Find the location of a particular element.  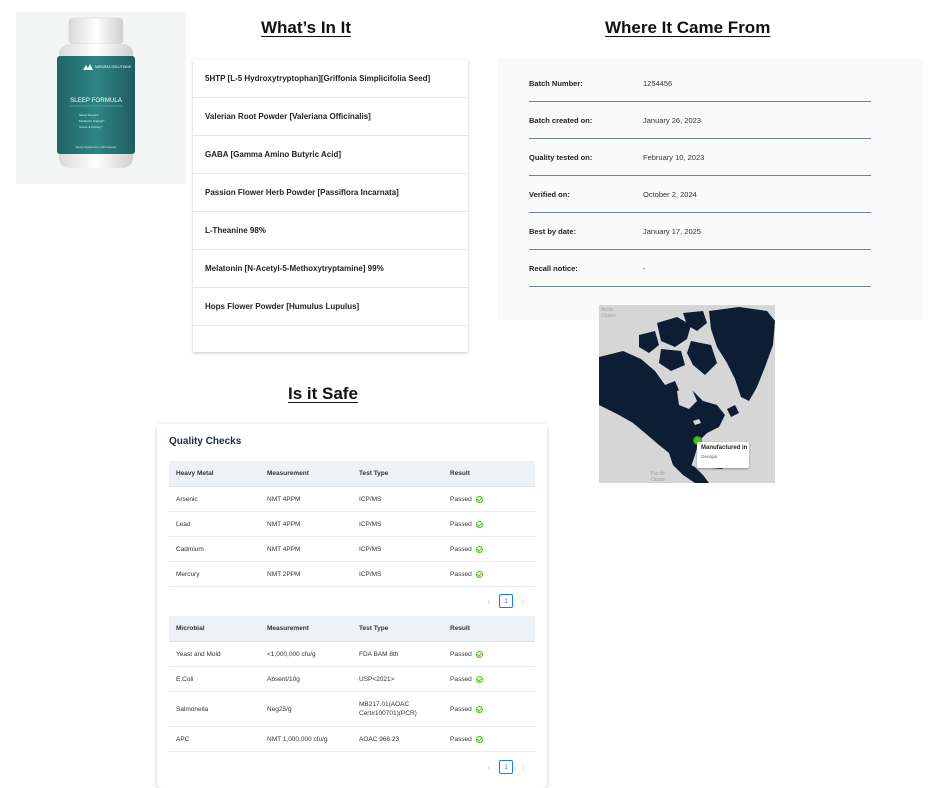

origin-value: February 10, 2023 is located at coordinates (674, 157).